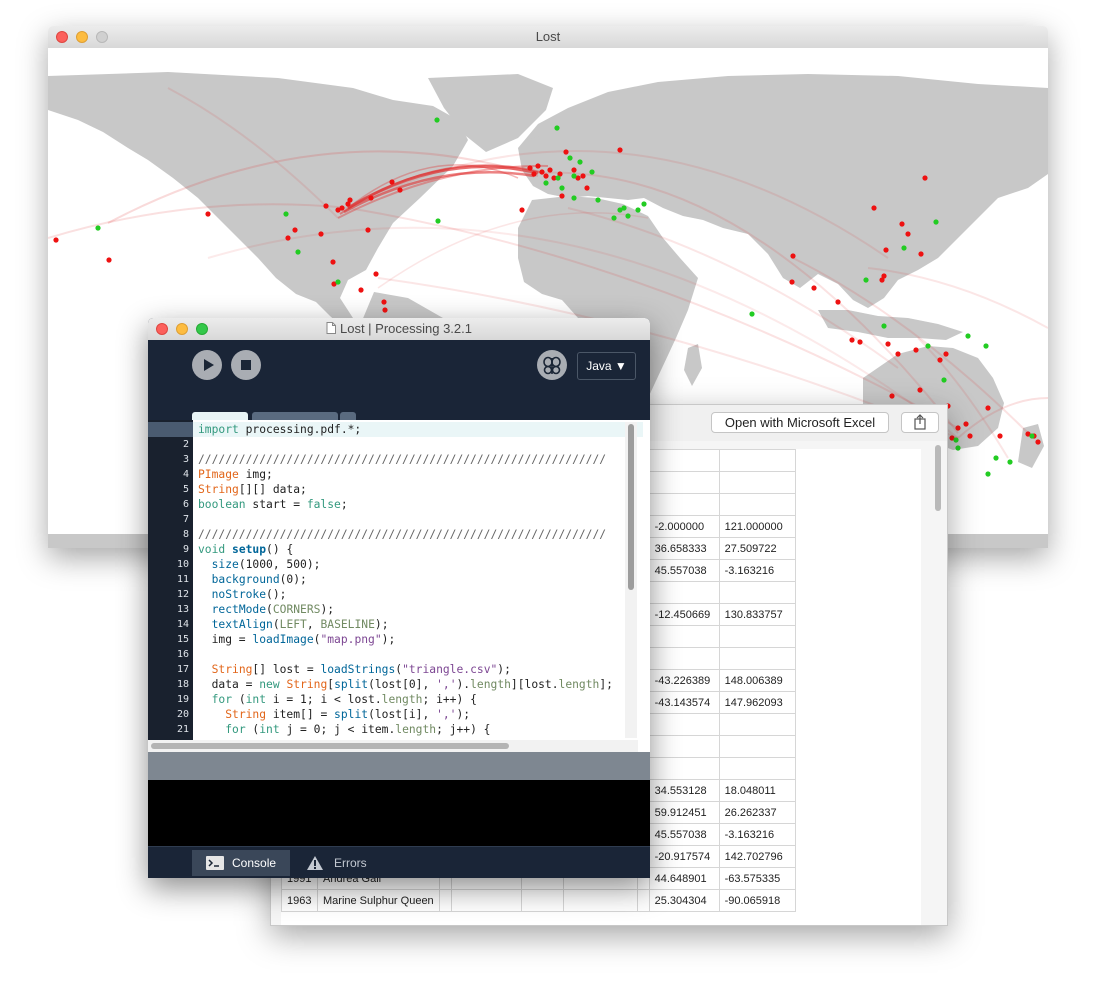  I want to click on table-cell: -43.226389, so click(684, 680).